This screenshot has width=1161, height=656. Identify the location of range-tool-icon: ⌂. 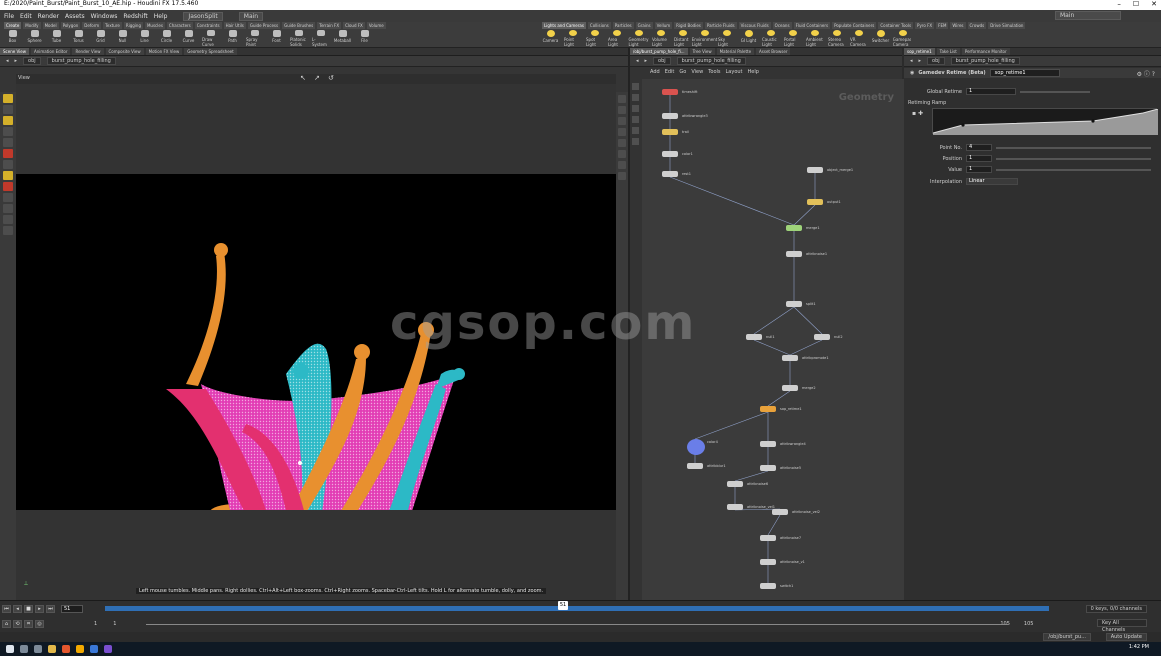
(6, 624).